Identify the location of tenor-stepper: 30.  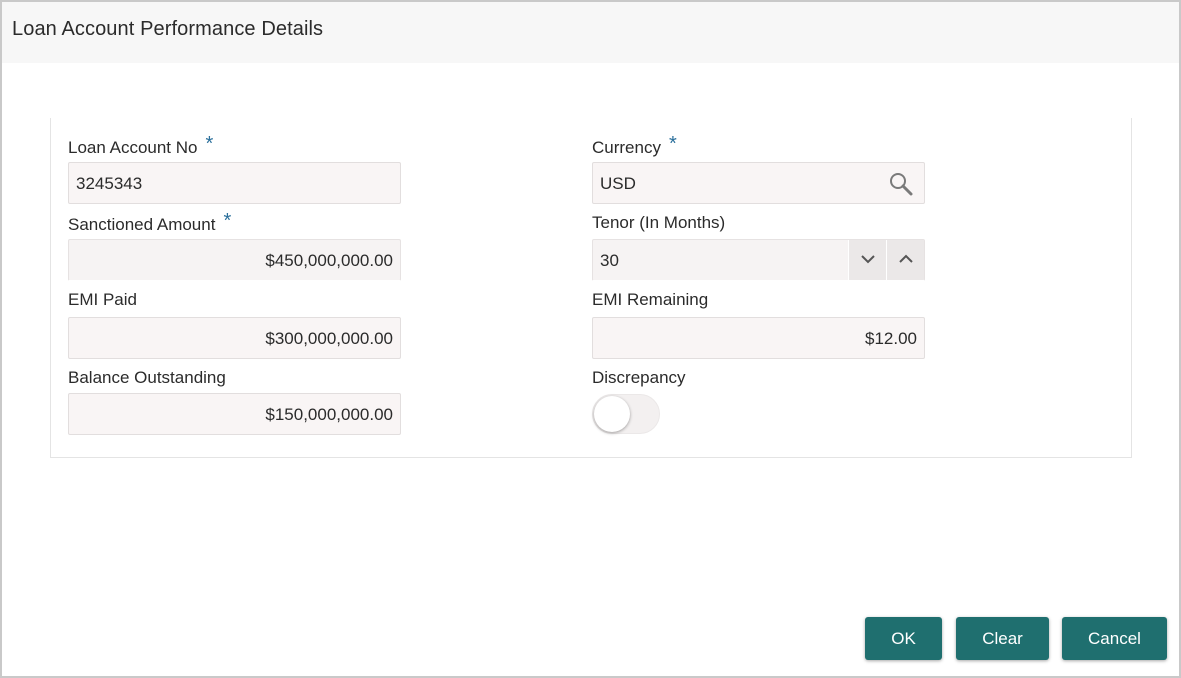
(758, 260).